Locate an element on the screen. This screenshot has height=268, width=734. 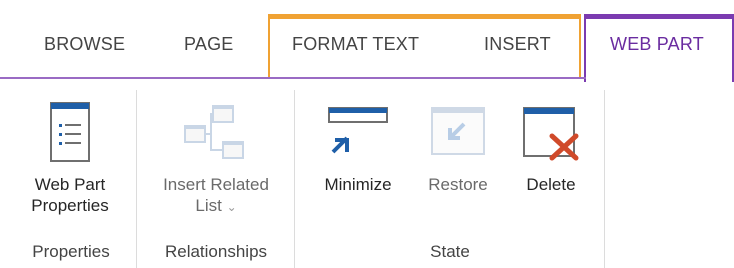
web-part-properties-label-line2: Properties is located at coordinates (70, 205).